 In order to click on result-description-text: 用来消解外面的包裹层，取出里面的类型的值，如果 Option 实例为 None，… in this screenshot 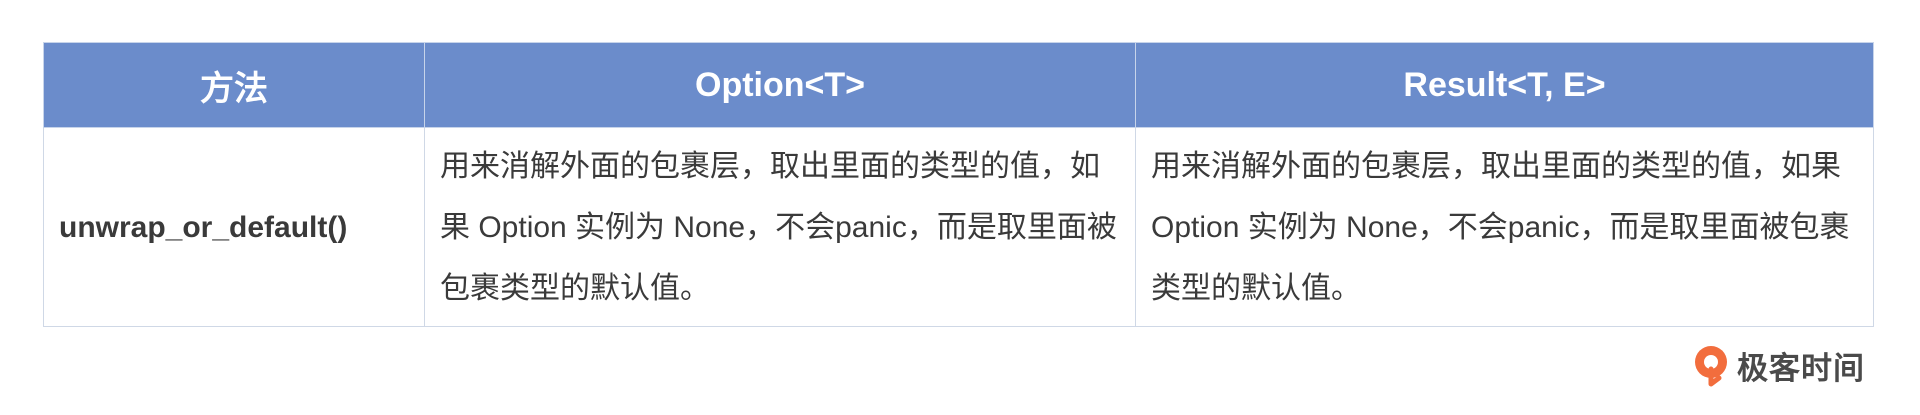, I will do `click(1500, 227)`.